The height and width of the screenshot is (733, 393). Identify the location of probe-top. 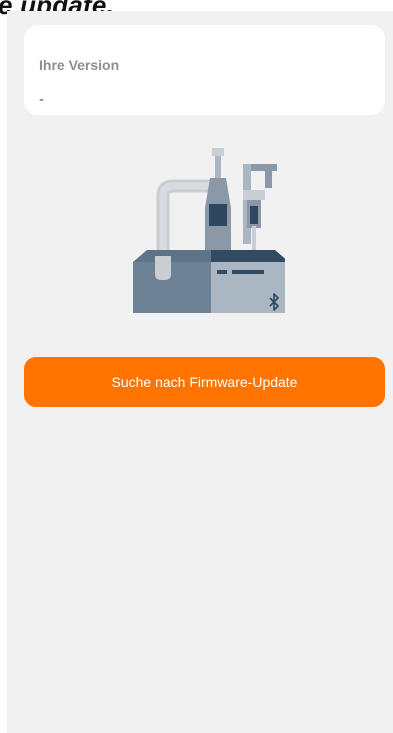
(254, 195).